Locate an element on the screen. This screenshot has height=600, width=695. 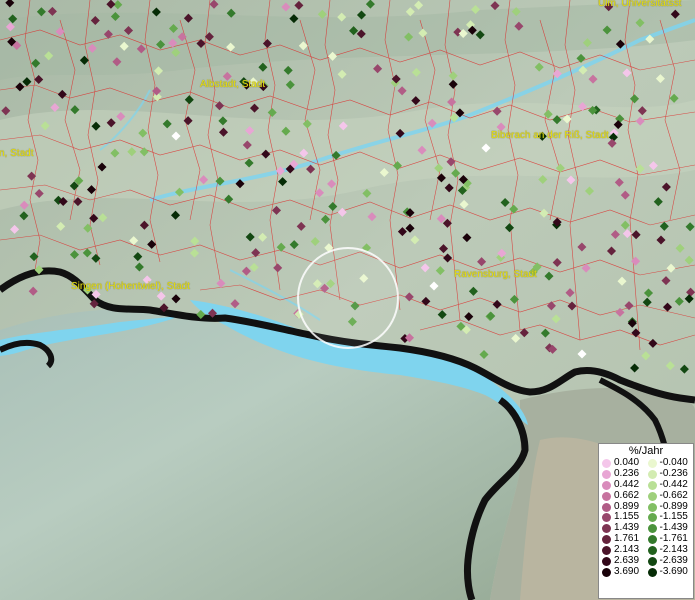
legend-negative-row: -3.690 is located at coordinates (670, 571).